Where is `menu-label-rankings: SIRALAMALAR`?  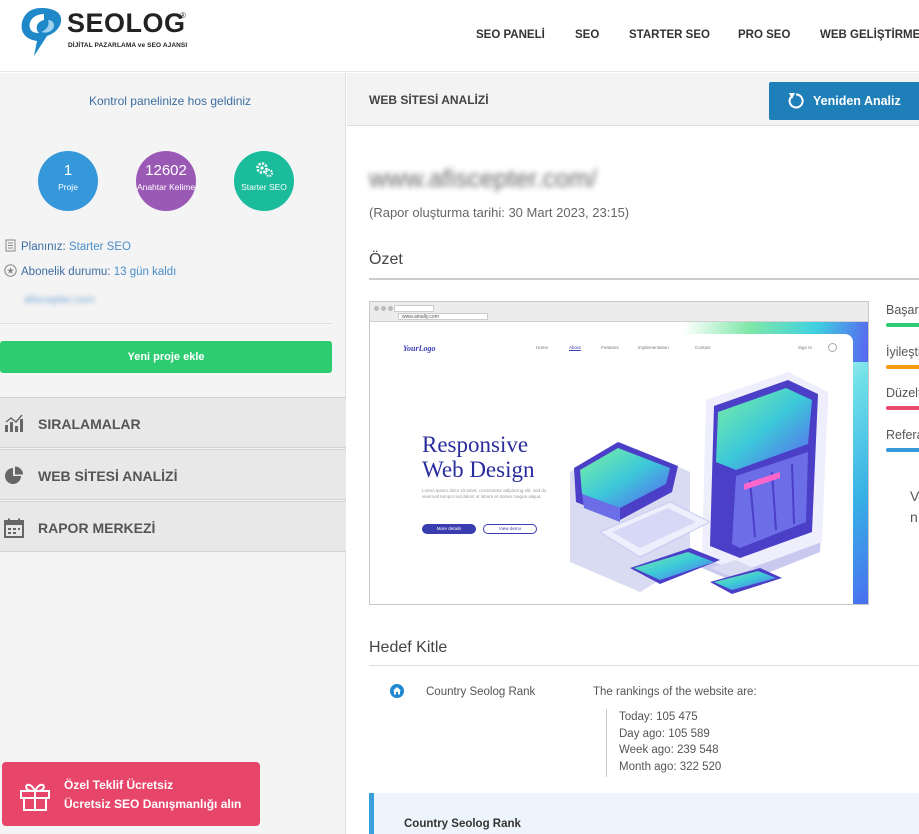
menu-label-rankings: SIRALAMALAR is located at coordinates (89, 424).